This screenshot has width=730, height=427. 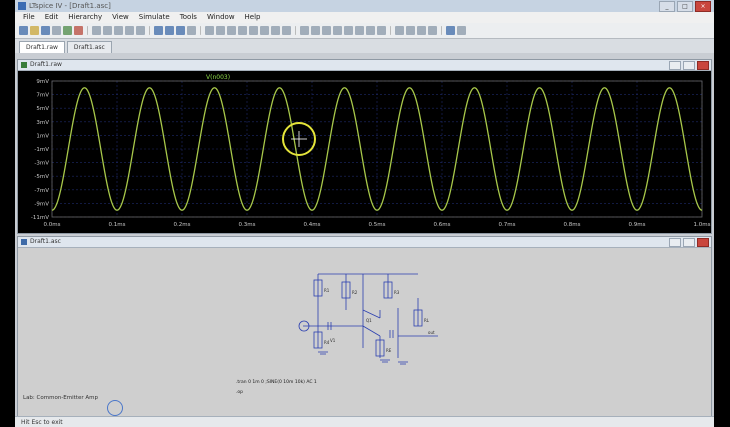 I want to click on menu-hierarchy: Hierarchy, so click(x=85, y=17).